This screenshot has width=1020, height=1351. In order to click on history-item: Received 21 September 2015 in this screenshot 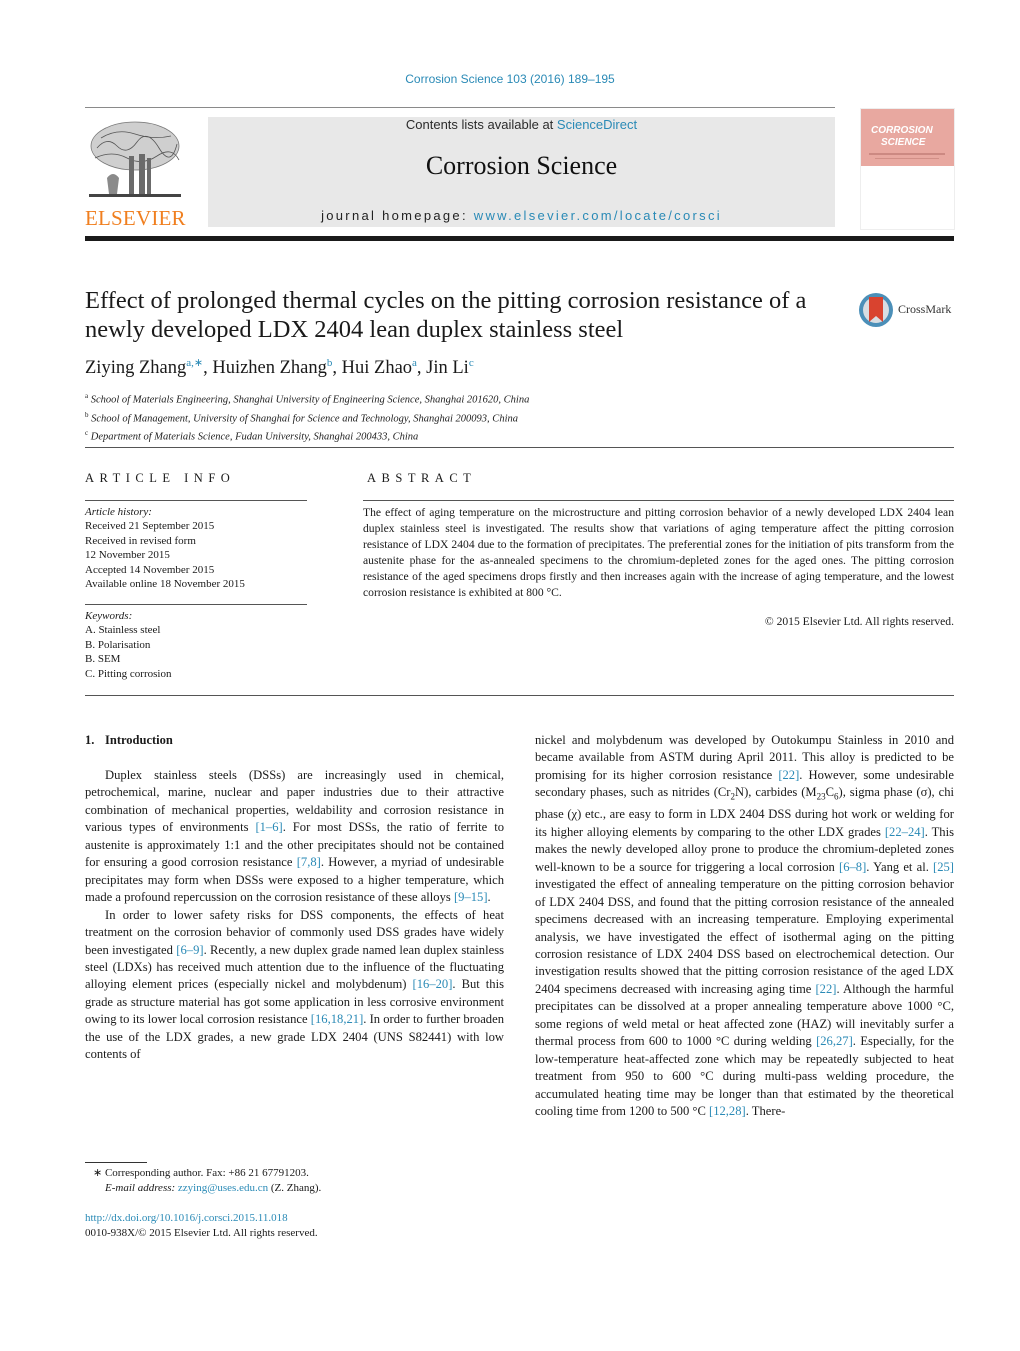, I will do `click(150, 526)`.